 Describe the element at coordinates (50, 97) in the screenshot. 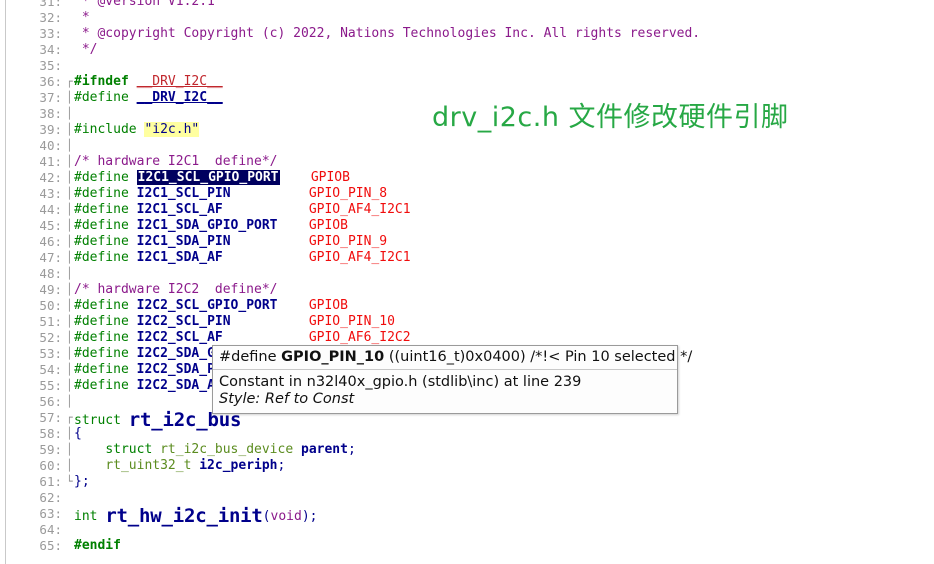

I see `line-number: 37:` at that location.